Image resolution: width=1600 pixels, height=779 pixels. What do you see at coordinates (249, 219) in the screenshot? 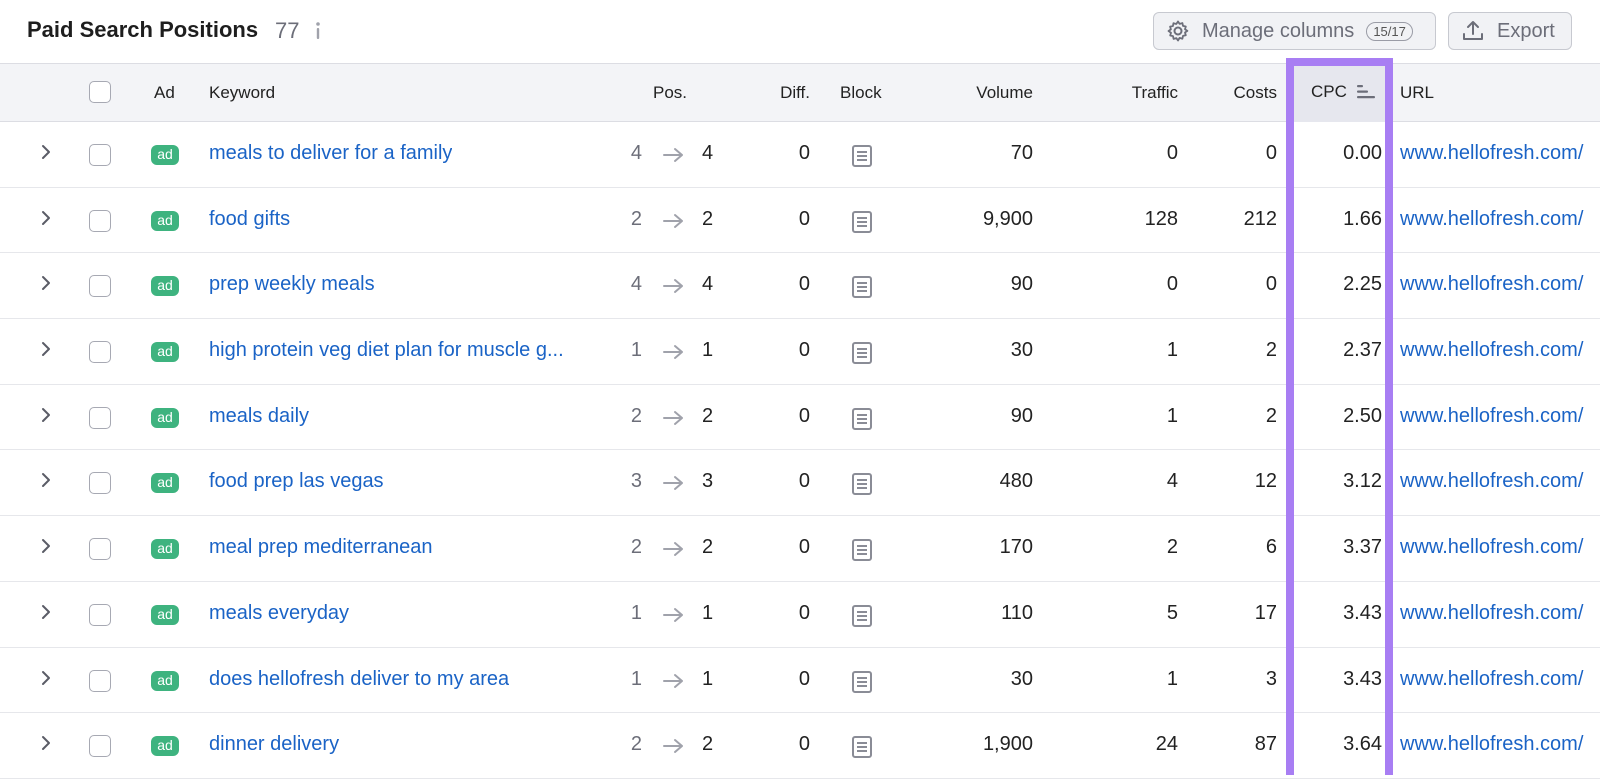
I see `keyword-link: food gifts` at bounding box center [249, 219].